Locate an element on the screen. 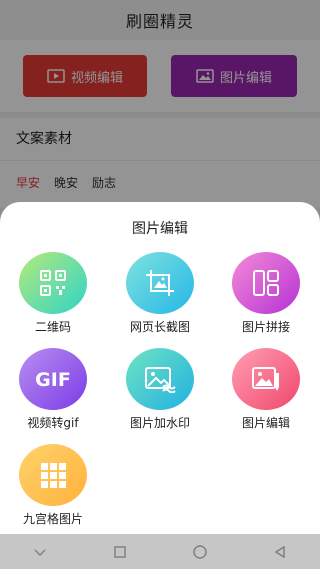 The height and width of the screenshot is (569, 320). tool-image-watermark: 图片加水印 is located at coordinates (160, 389).